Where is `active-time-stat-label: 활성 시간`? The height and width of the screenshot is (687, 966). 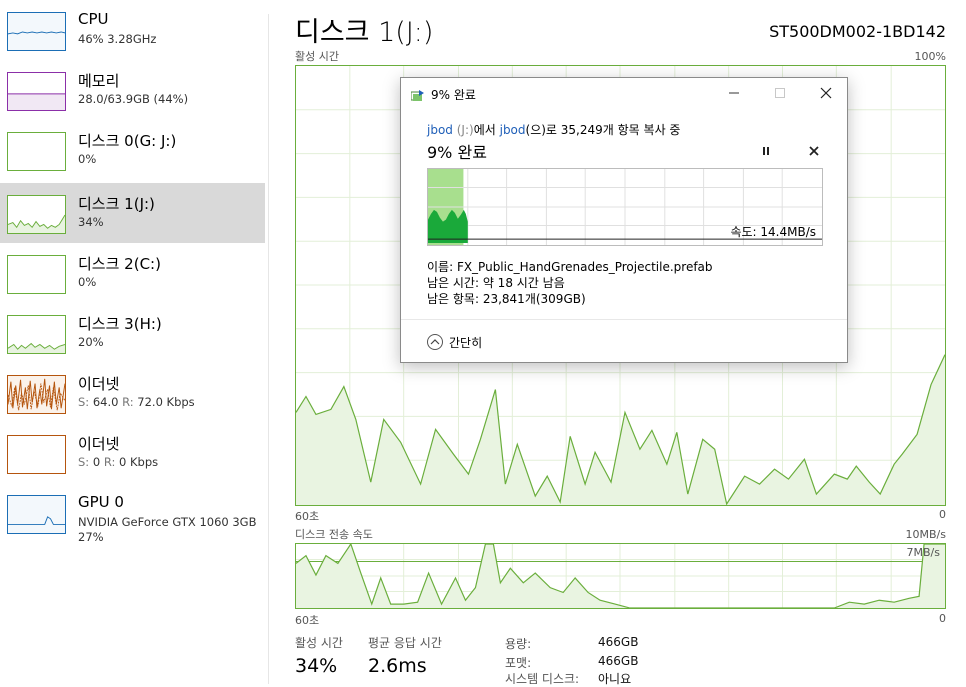
active-time-stat-label: 활성 시간 is located at coordinates (319, 643).